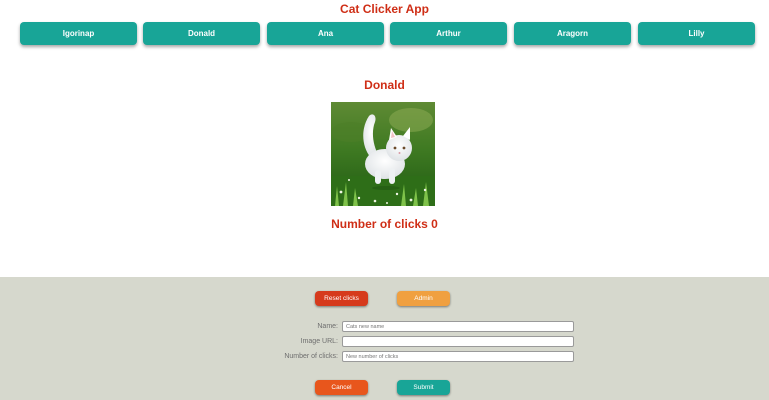 The height and width of the screenshot is (400, 769). I want to click on name-label: Name:, so click(327, 326).